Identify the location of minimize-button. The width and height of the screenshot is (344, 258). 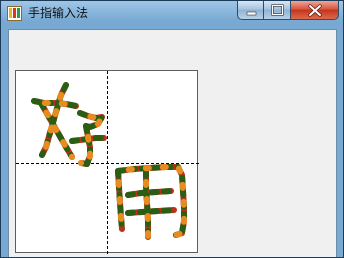
(250, 10).